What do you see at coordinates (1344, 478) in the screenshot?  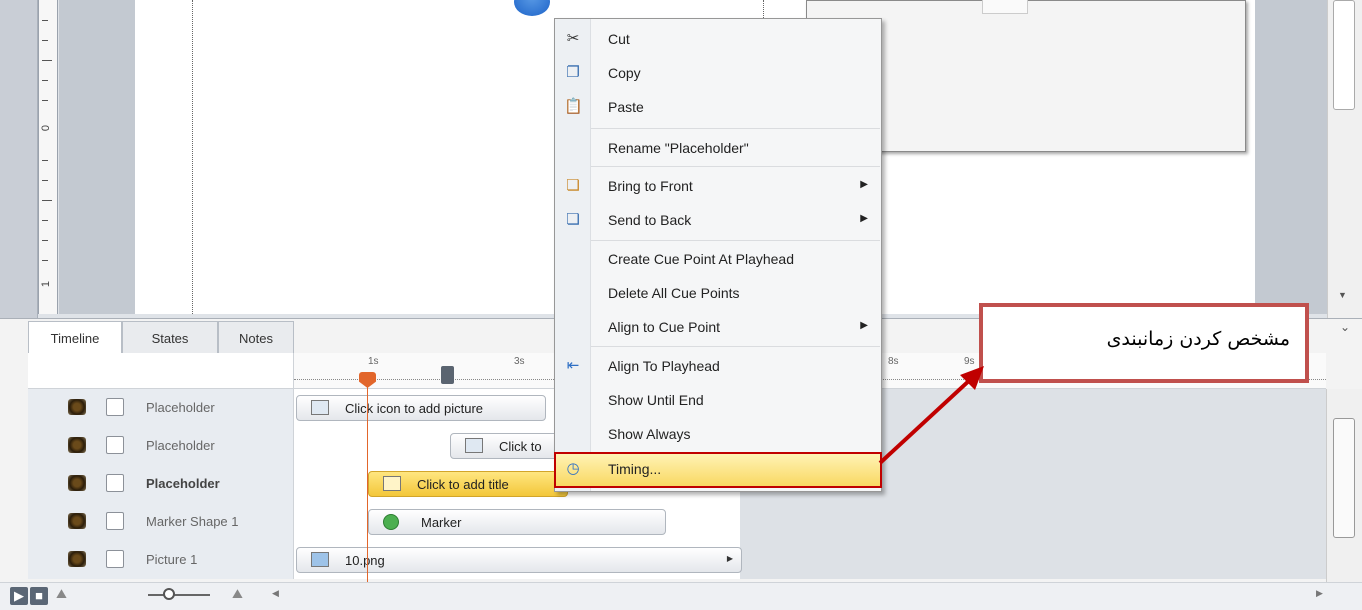 I see `timeline-scrollbar-thumb` at bounding box center [1344, 478].